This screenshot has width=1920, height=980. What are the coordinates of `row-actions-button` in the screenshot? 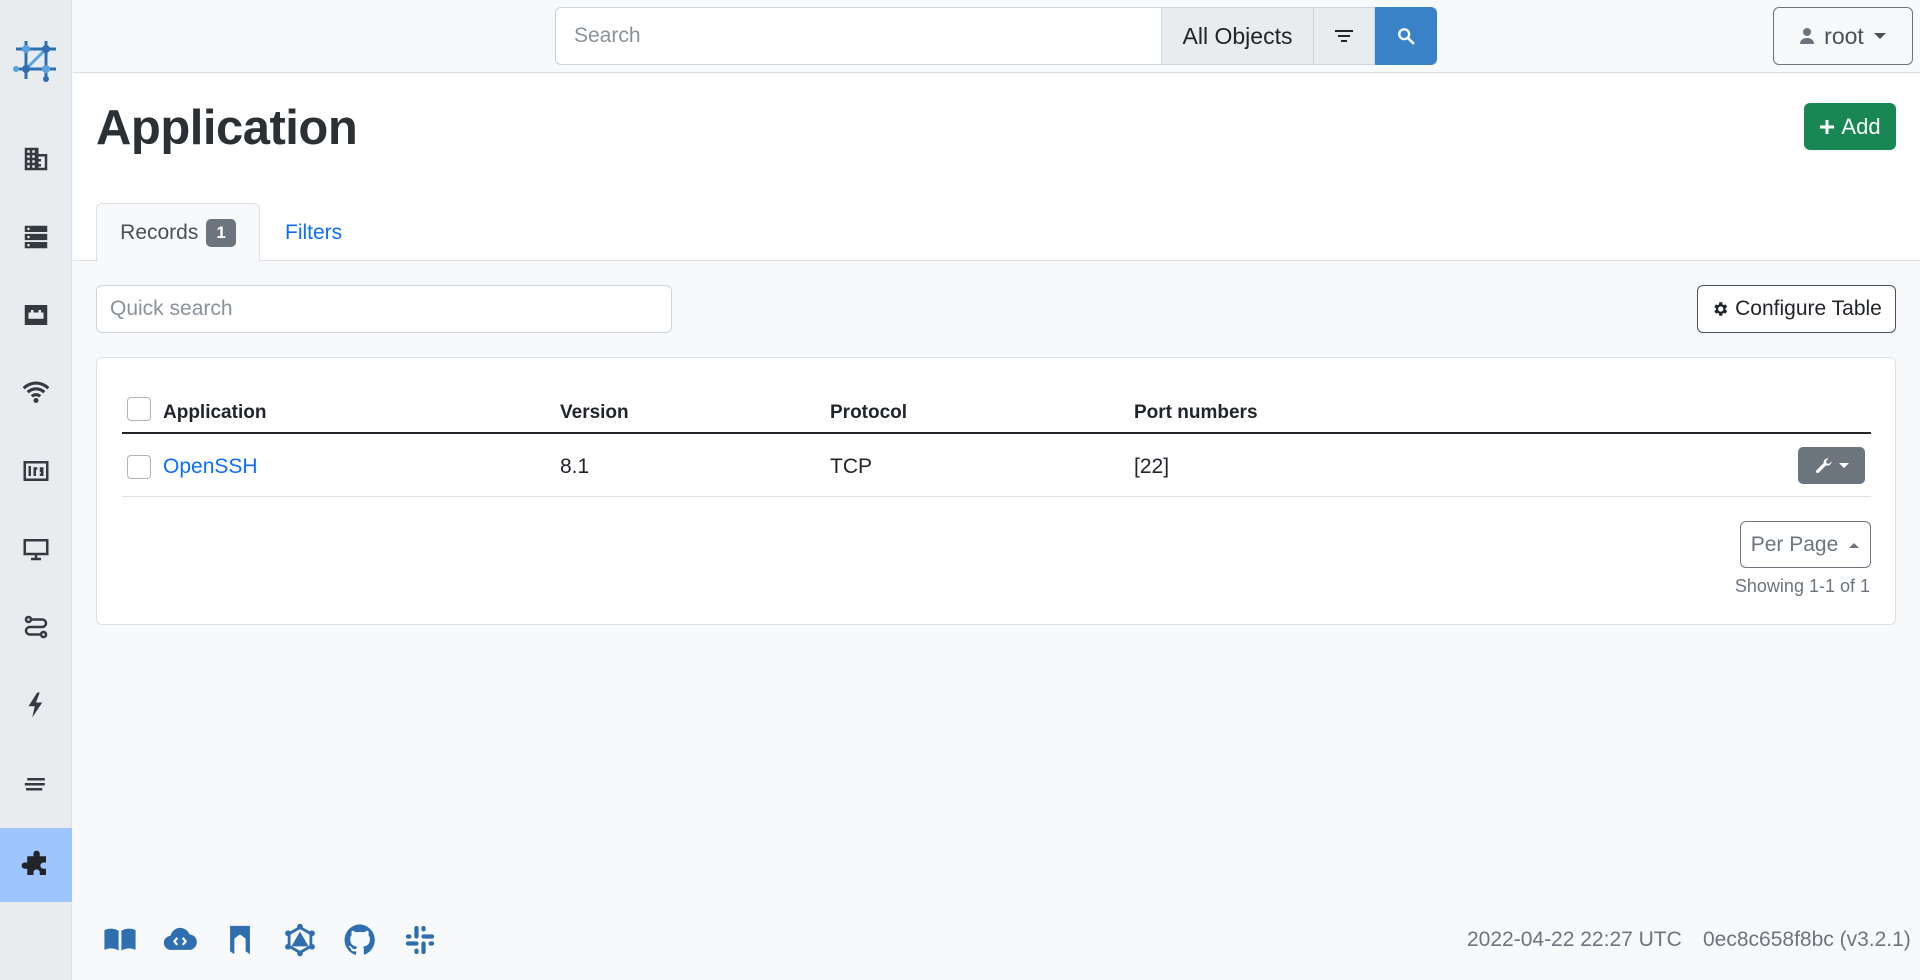 It's located at (1831, 465).